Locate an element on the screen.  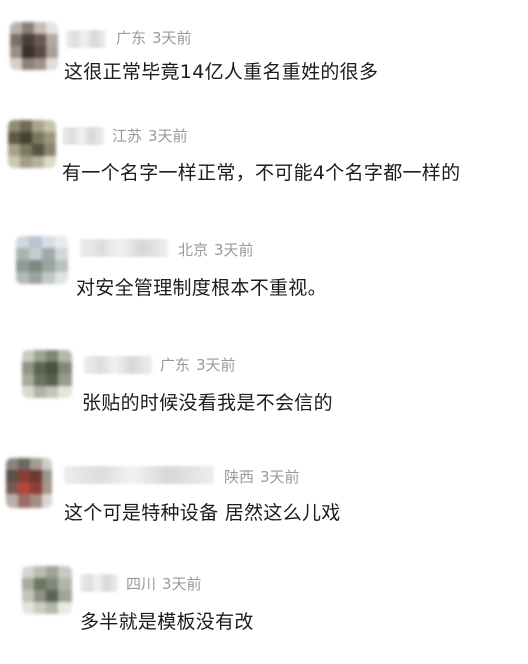
comment-meta: 江苏 3天前 is located at coordinates (150, 135).